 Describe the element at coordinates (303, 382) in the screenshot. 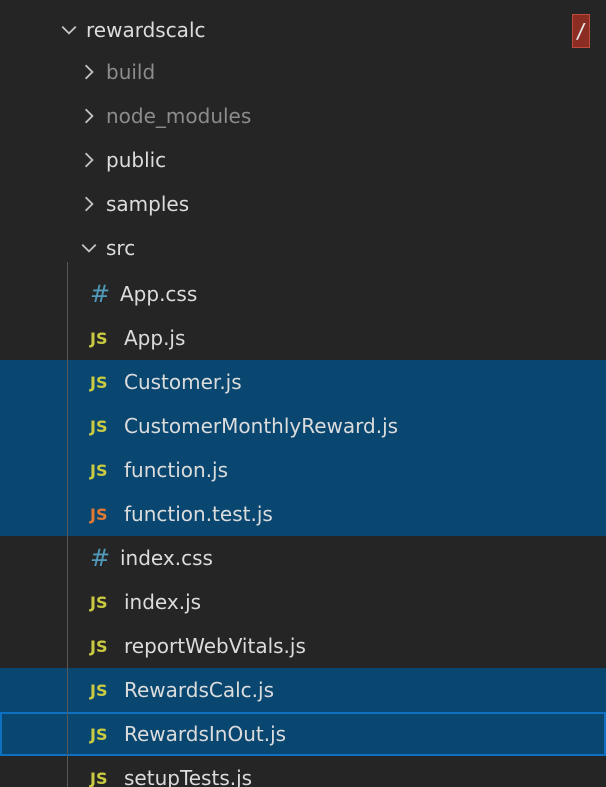

I see `tree-item-file-customer-js: JS Customer.js` at that location.